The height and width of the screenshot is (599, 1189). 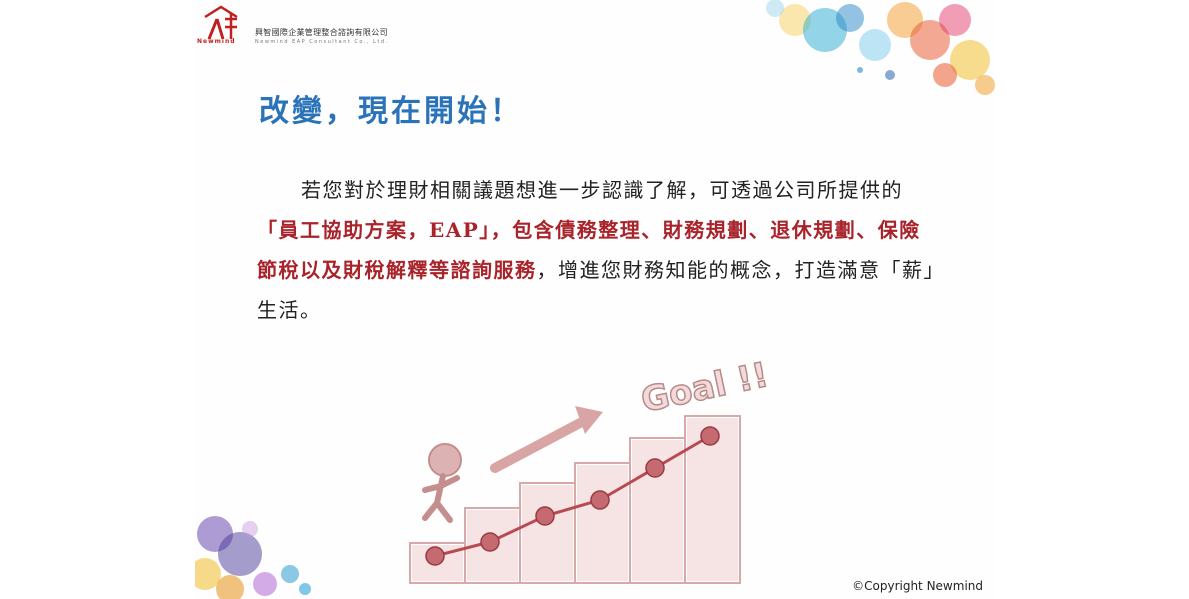 What do you see at coordinates (602, 190) in the screenshot?
I see `body-text-intro: 若您對於理財相關議題想進一步認識了解，可透過公司所提供的` at bounding box center [602, 190].